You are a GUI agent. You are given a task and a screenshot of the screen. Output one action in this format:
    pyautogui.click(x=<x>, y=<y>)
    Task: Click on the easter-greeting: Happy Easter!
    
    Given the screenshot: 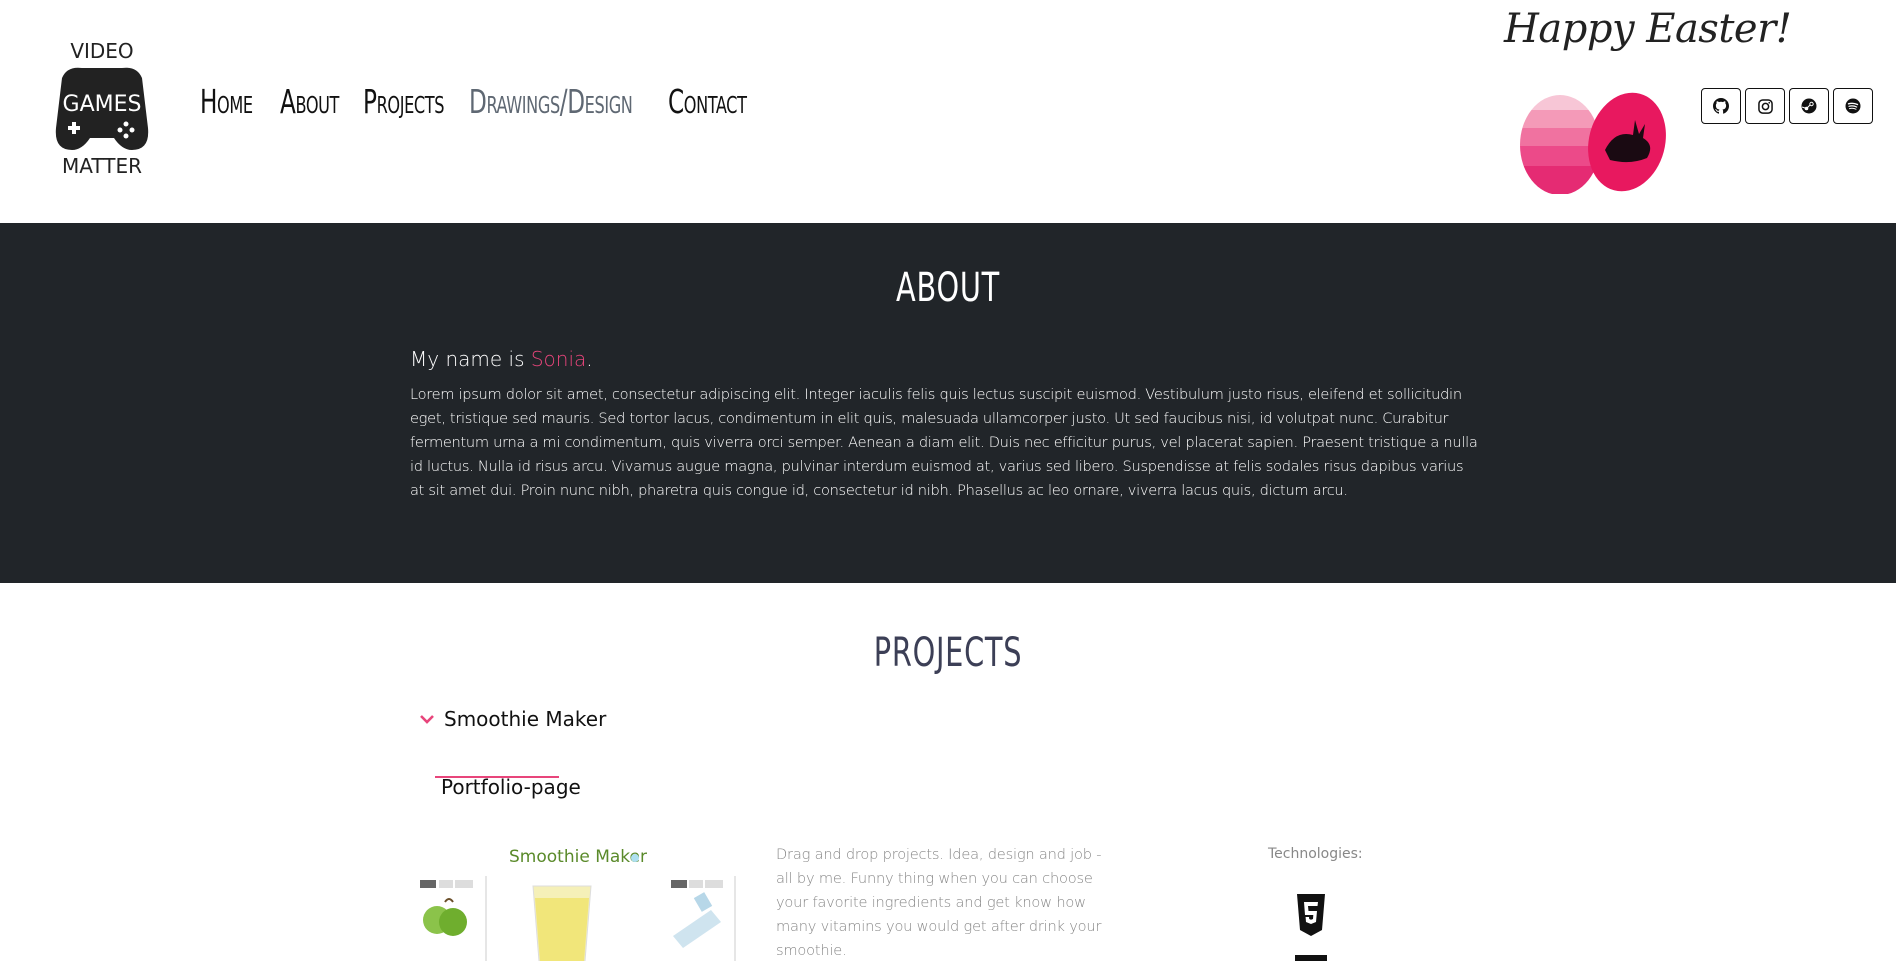 What is the action you would take?
    pyautogui.click(x=1648, y=29)
    